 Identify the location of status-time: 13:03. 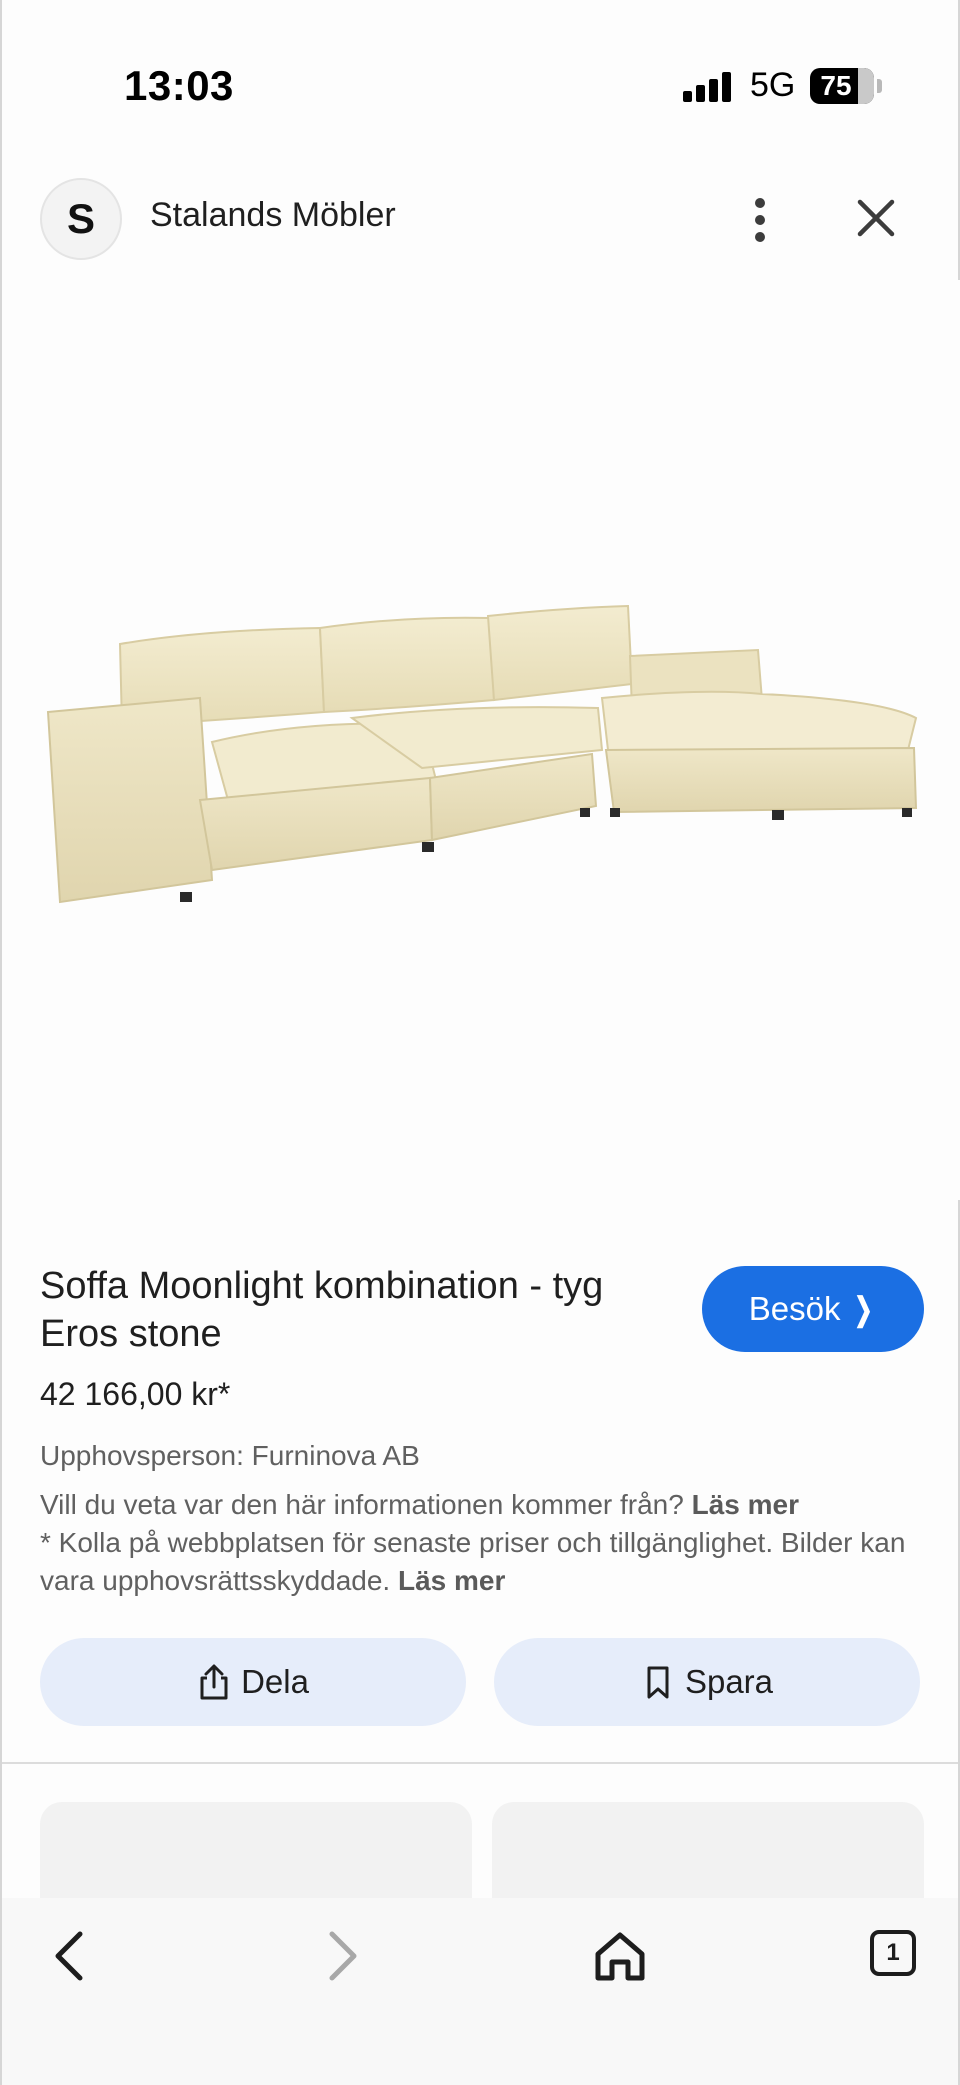
(179, 85).